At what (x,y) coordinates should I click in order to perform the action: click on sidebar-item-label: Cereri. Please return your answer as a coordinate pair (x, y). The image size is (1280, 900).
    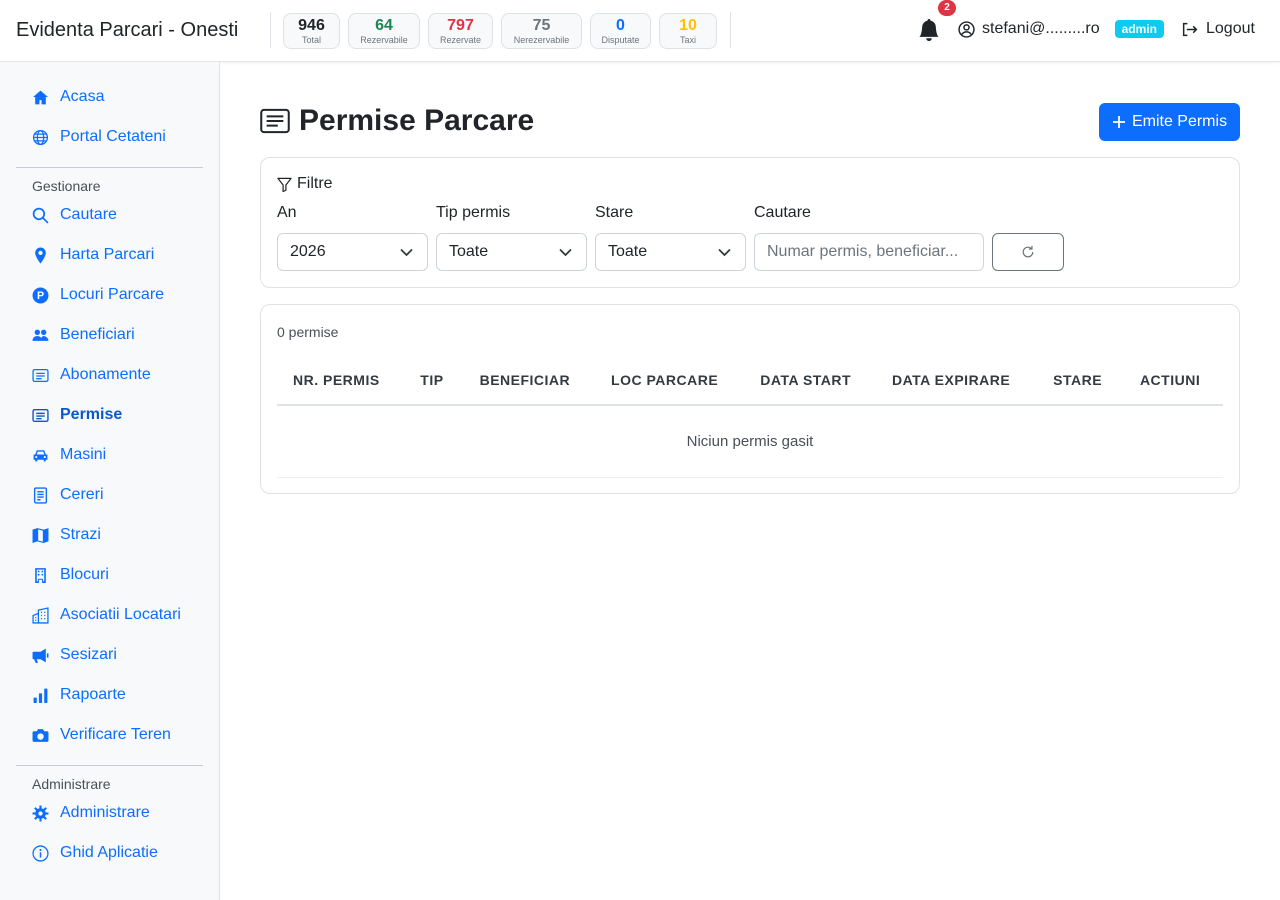
    Looking at the image, I should click on (82, 494).